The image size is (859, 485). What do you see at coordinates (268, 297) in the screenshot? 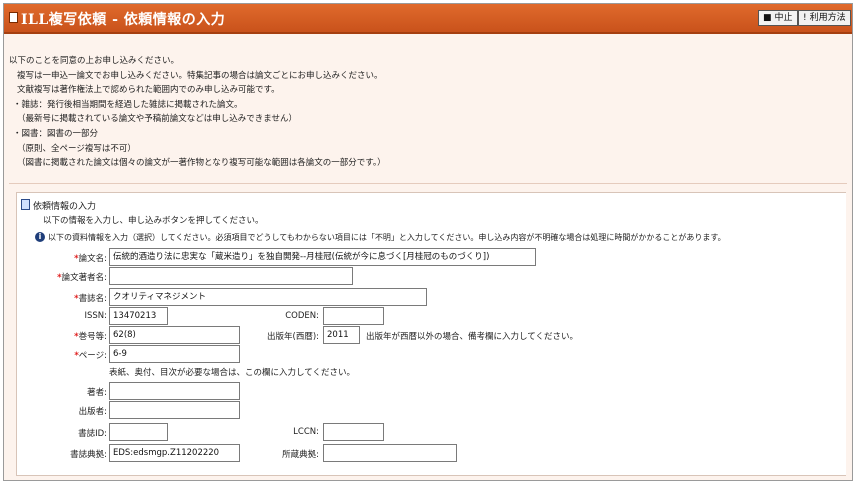
I see `journal-title-input: クオリティマネジメント` at bounding box center [268, 297].